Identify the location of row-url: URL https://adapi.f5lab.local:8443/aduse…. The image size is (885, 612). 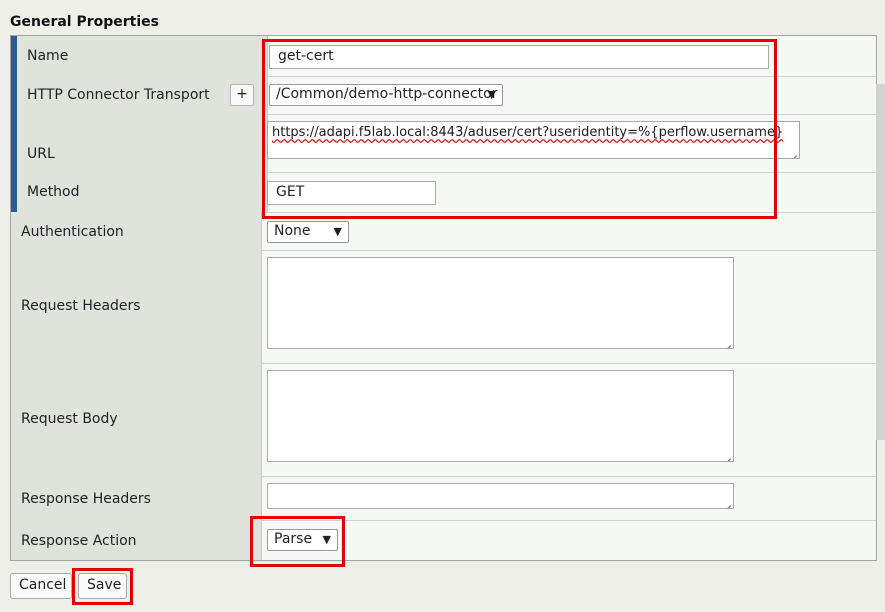
(443, 143).